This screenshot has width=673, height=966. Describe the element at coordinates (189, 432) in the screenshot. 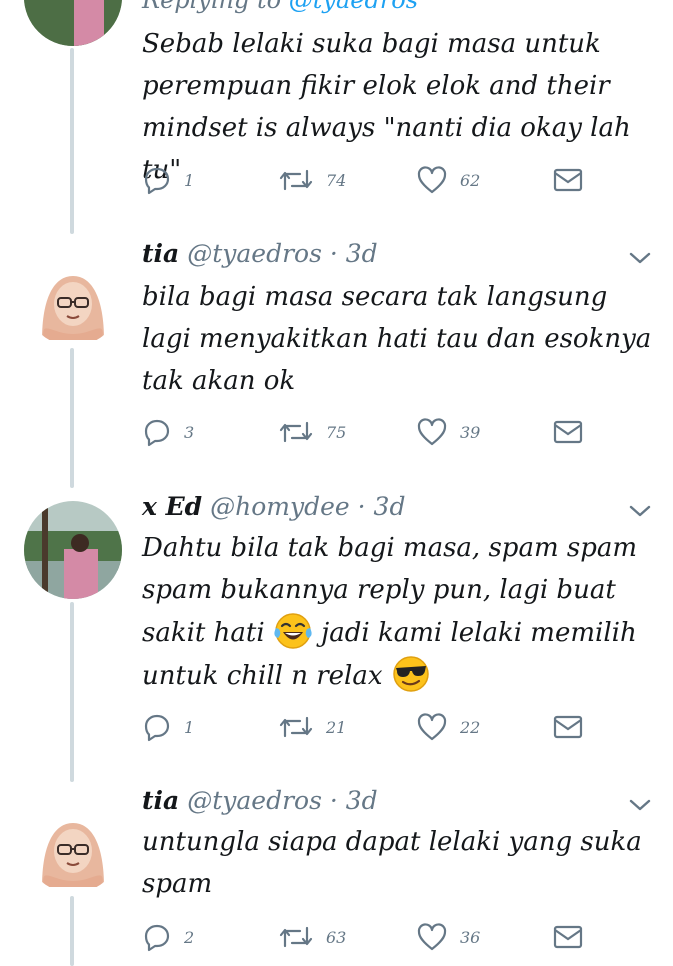

I see `reply-count: 3` at that location.